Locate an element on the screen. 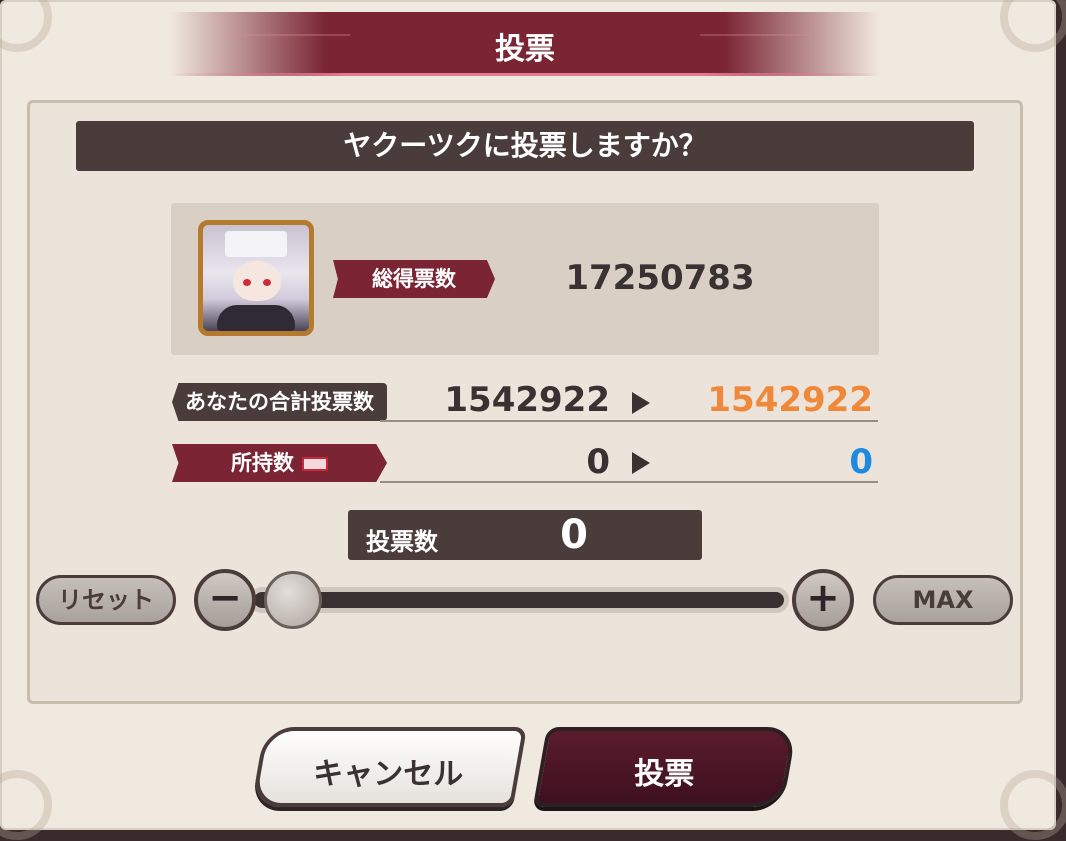 This screenshot has height=841, width=1066. cancel-button-label: キャンセル is located at coordinates (388, 774).